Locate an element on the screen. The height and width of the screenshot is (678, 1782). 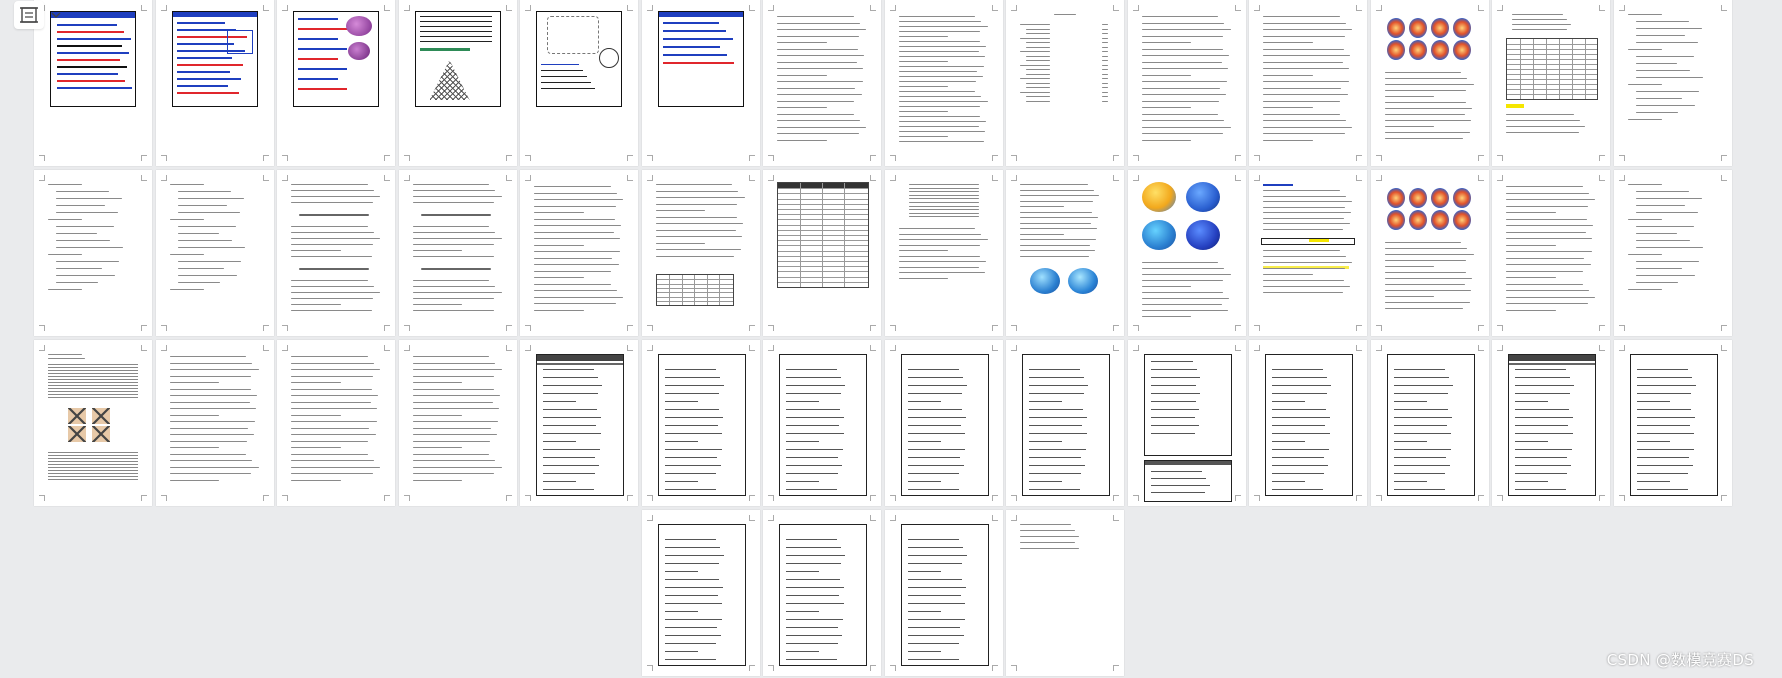
view-toolbar is located at coordinates (44, 15).